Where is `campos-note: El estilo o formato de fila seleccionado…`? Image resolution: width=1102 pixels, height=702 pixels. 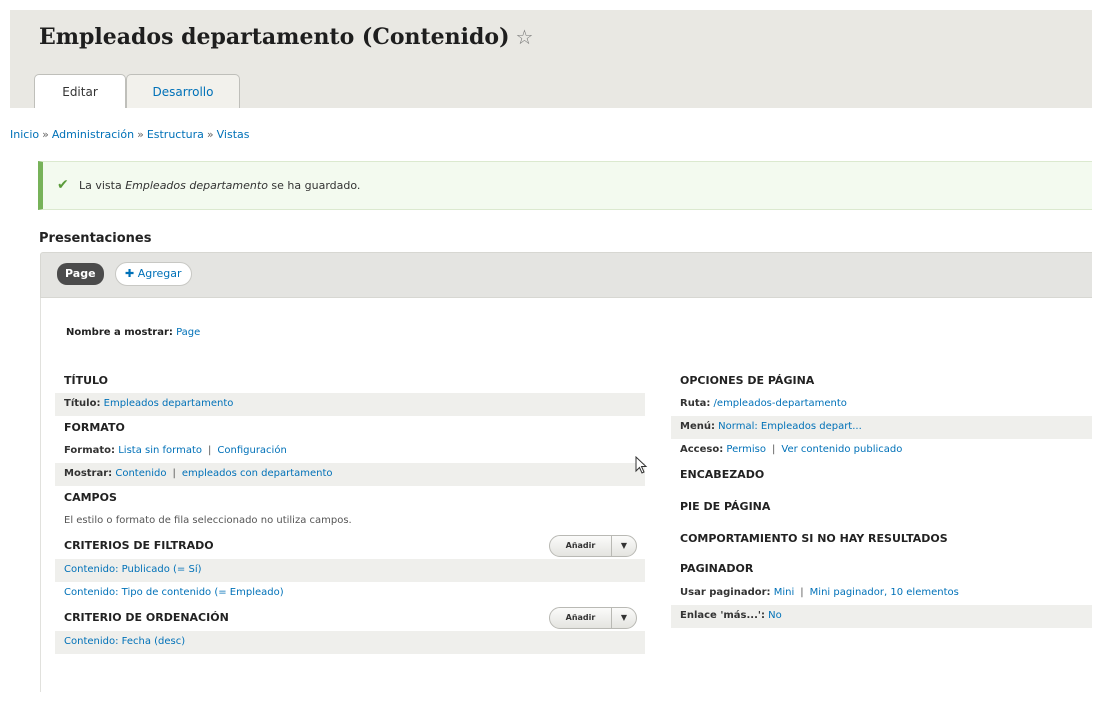
campos-note: El estilo o formato de fila seleccionado… is located at coordinates (208, 520).